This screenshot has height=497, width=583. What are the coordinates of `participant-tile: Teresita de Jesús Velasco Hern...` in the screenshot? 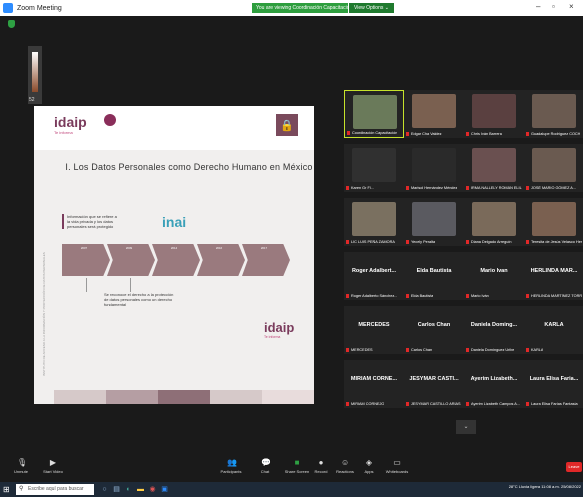 It's located at (553, 222).